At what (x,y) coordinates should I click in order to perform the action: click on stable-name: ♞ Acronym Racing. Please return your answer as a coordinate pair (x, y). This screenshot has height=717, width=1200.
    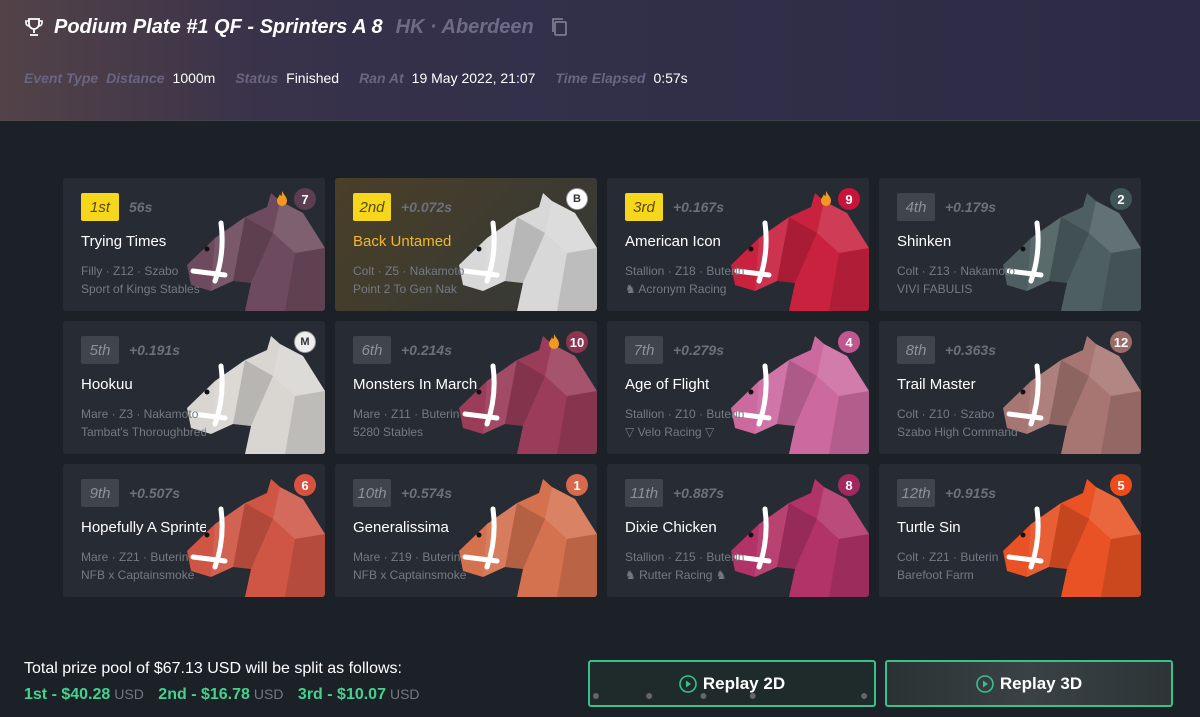
    Looking at the image, I should click on (687, 289).